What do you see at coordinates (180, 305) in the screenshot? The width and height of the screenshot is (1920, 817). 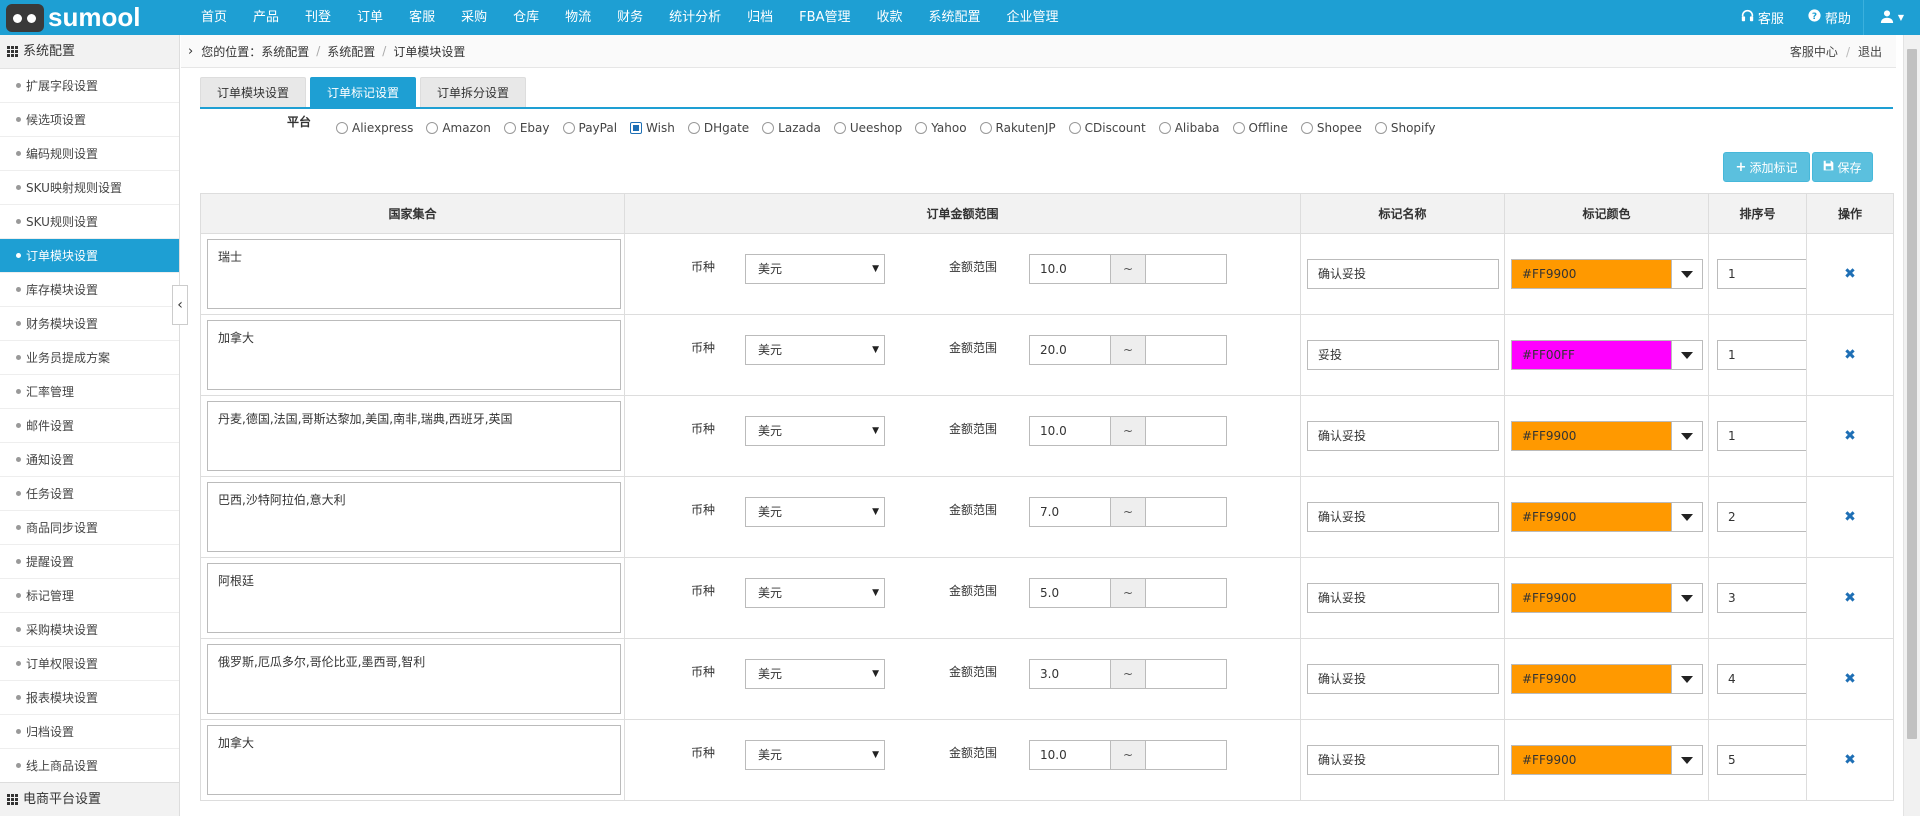 I see `sidebar-collapse-button: ‹` at bounding box center [180, 305].